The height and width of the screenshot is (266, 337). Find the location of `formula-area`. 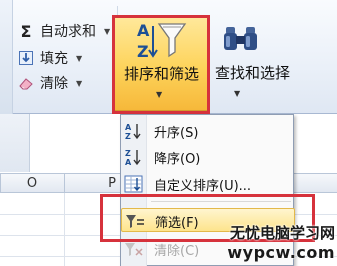

formula-area is located at coordinates (15, 143).